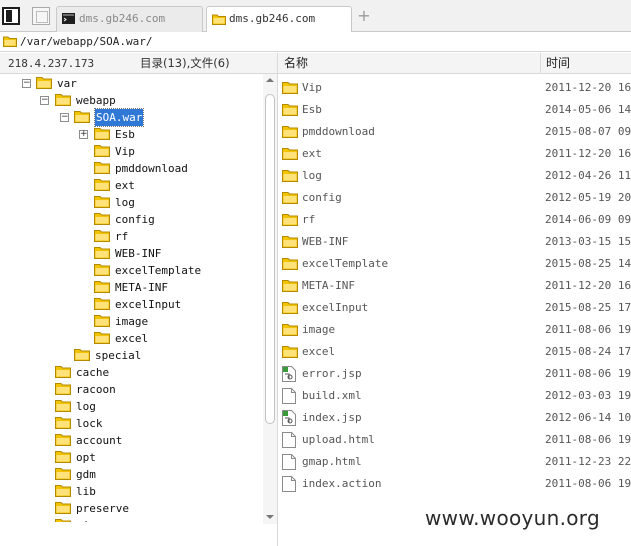 Image resolution: width=631 pixels, height=546 pixels. I want to click on file-row: rf 2014-06-09 09:, so click(454, 220).